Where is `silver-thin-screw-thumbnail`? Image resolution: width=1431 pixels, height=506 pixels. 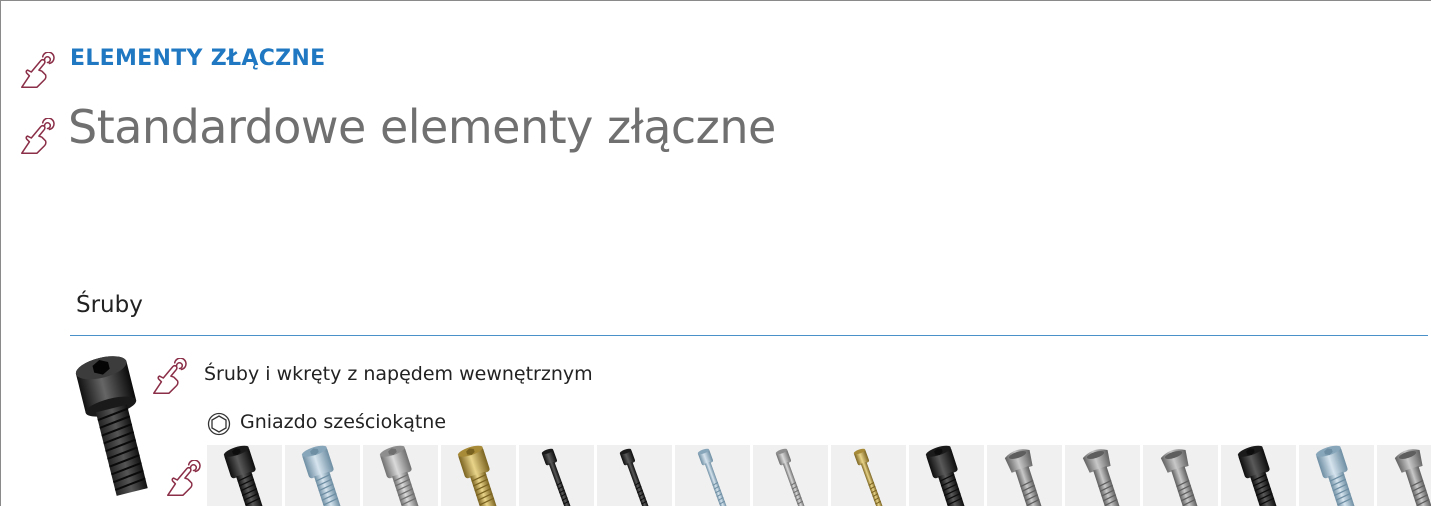 silver-thin-screw-thumbnail is located at coordinates (790, 475).